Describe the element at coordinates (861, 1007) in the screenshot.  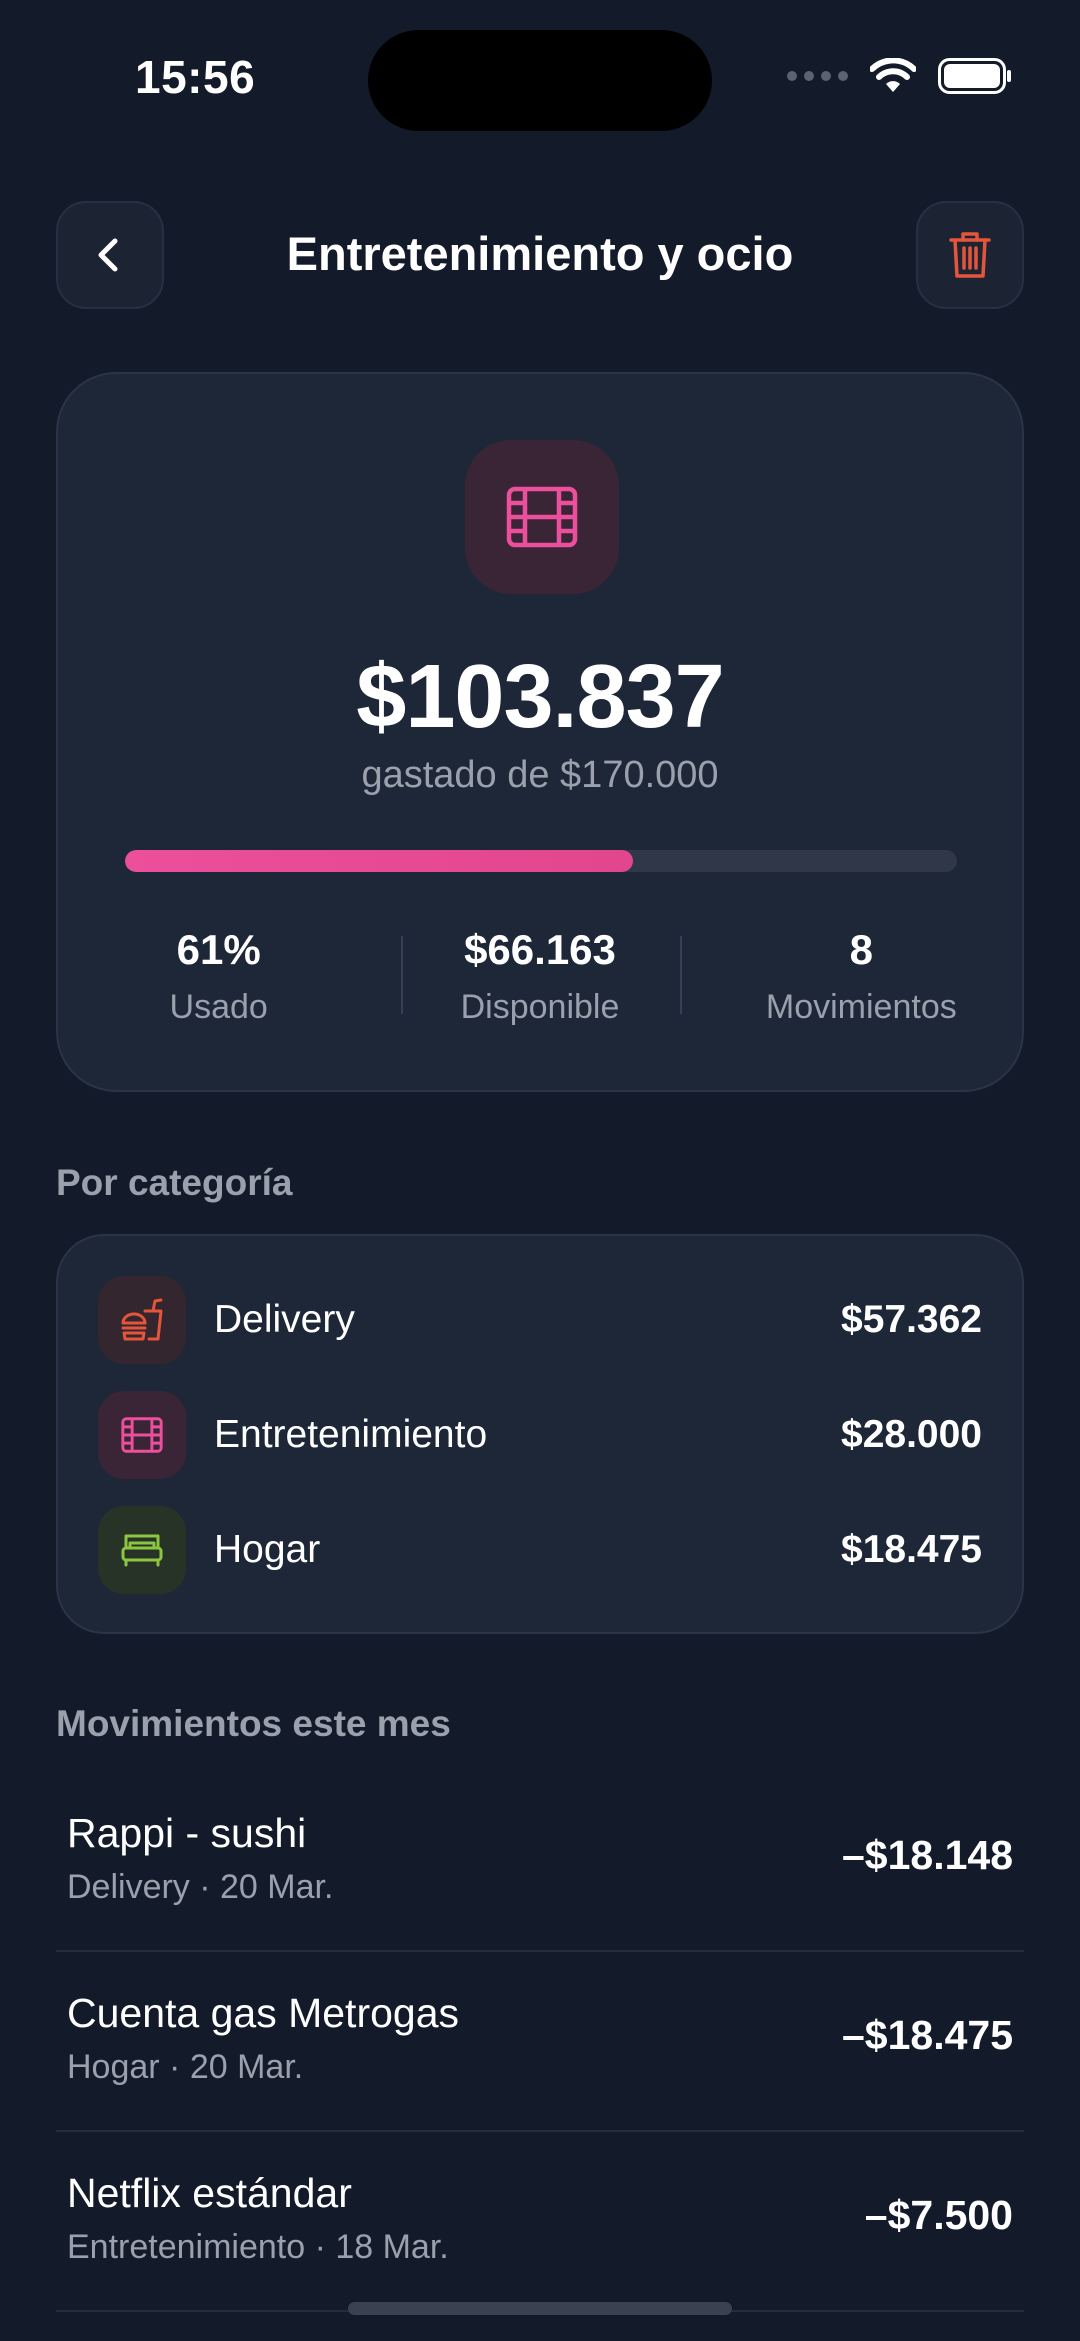
I see `stat-label: Movimientos` at that location.